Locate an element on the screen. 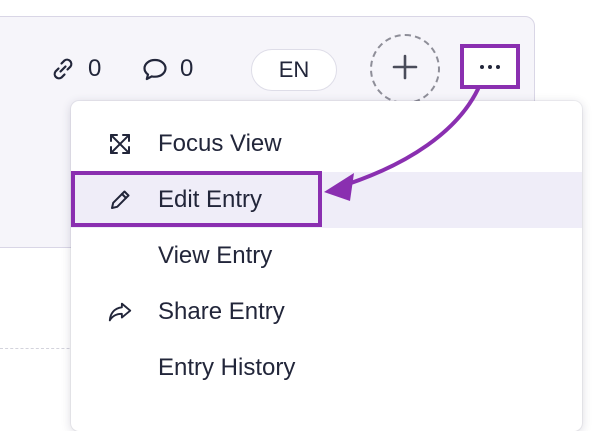 Image resolution: width=604 pixels, height=431 pixels. links-count: 0 is located at coordinates (95, 68).